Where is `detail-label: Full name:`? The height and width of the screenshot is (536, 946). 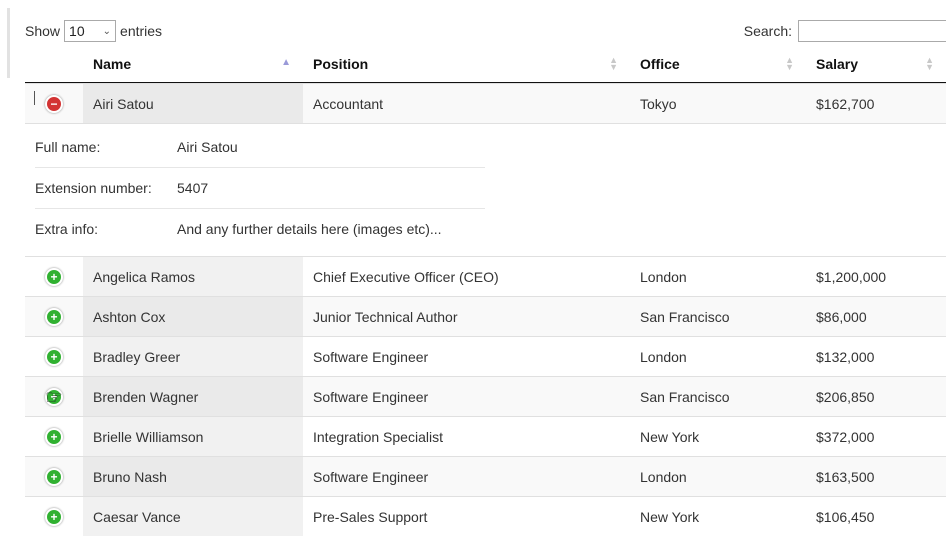 detail-label: Full name: is located at coordinates (68, 147).